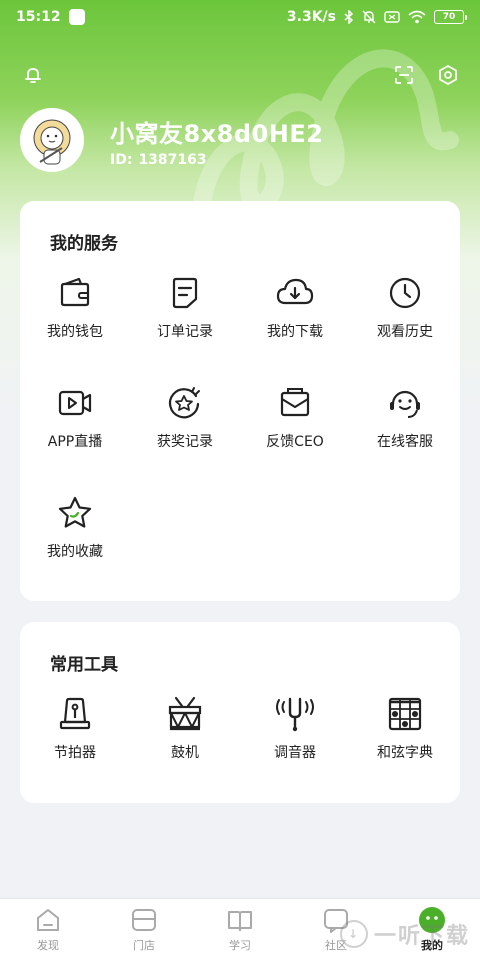  What do you see at coordinates (405, 332) in the screenshot?
I see `service-label: 观看历史` at bounding box center [405, 332].